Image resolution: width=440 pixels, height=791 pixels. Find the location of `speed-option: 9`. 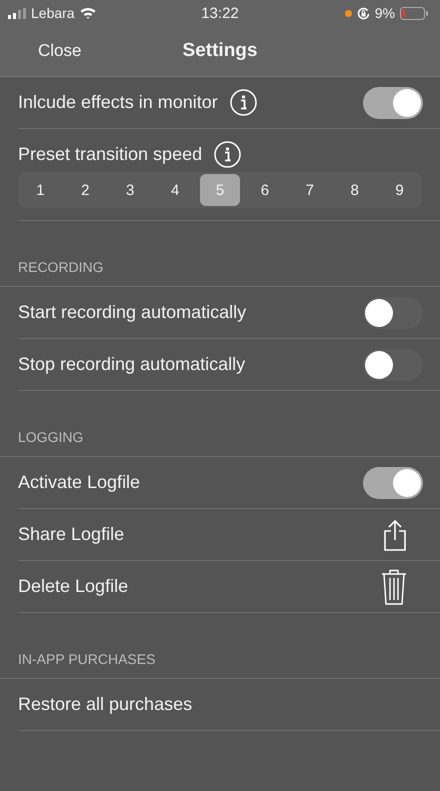

speed-option: 9 is located at coordinates (399, 190).